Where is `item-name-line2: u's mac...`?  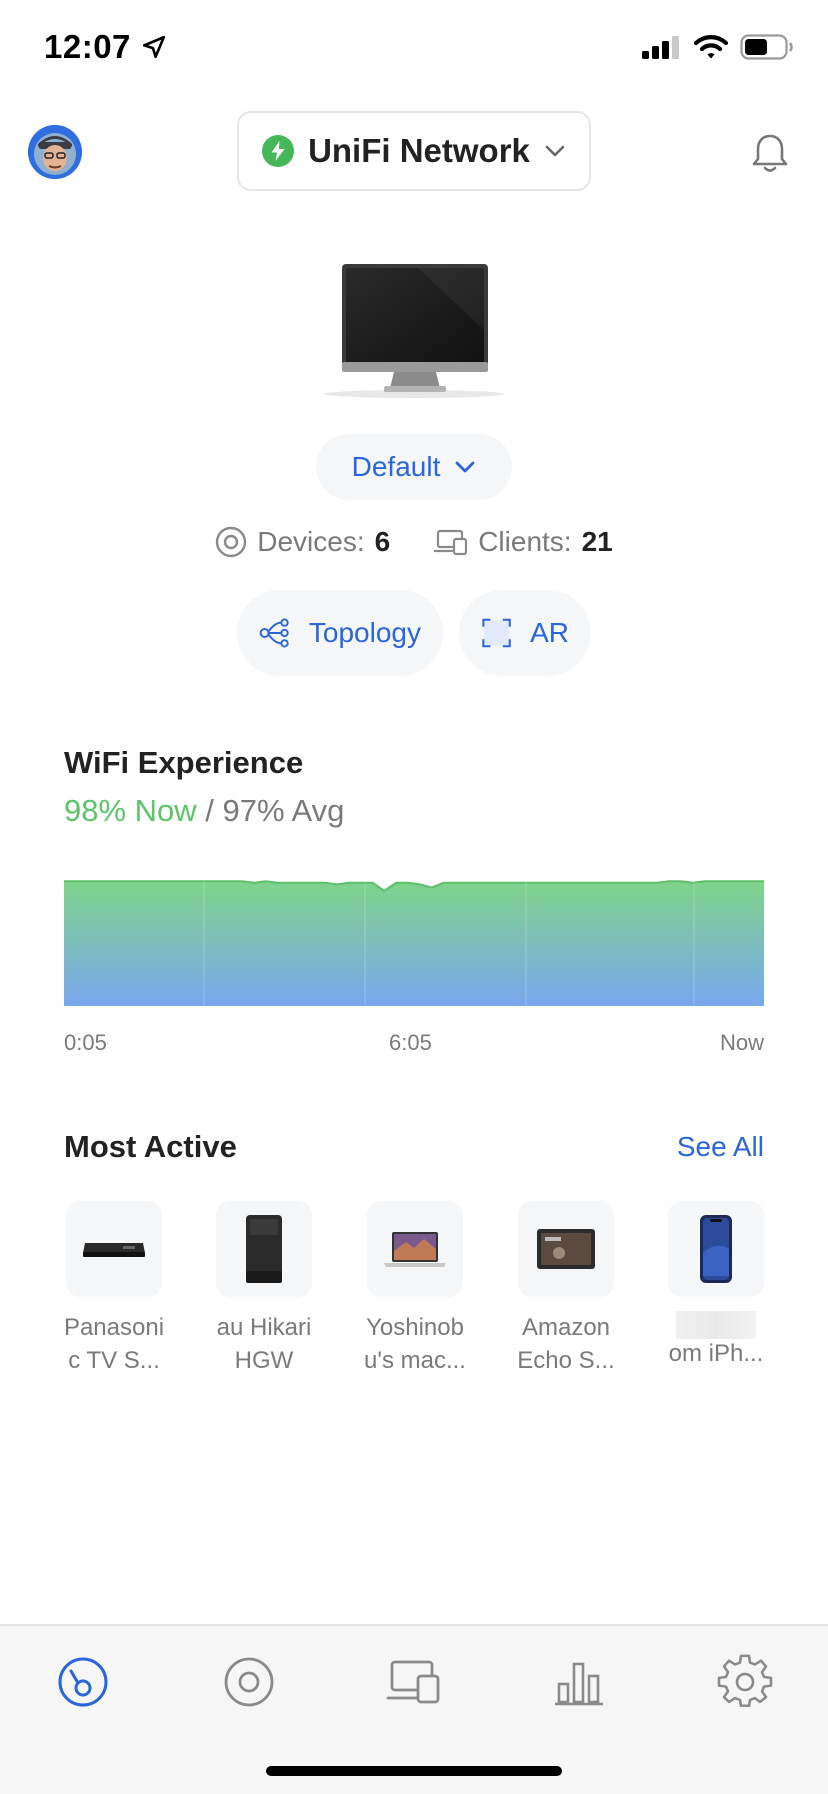 item-name-line2: u's mac... is located at coordinates (415, 1360).